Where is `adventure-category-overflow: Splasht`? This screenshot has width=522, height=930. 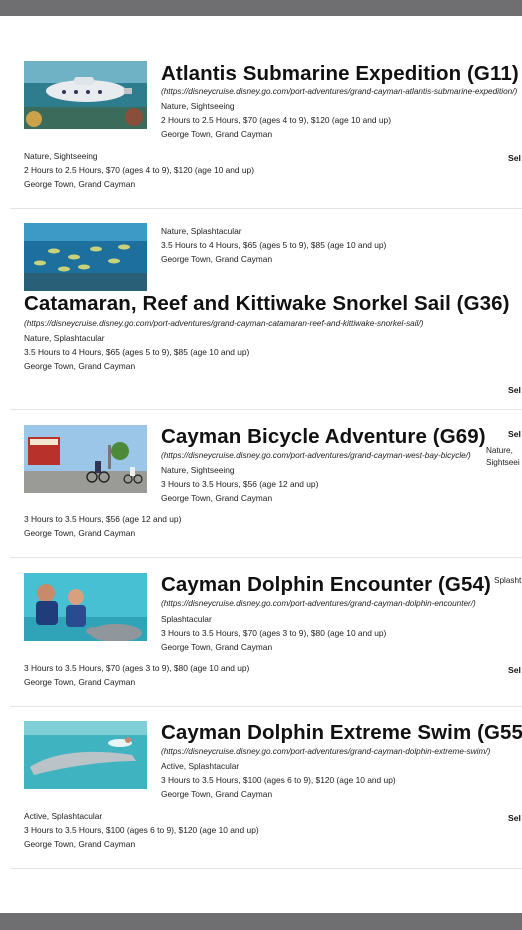 adventure-category-overflow: Splasht is located at coordinates (508, 580).